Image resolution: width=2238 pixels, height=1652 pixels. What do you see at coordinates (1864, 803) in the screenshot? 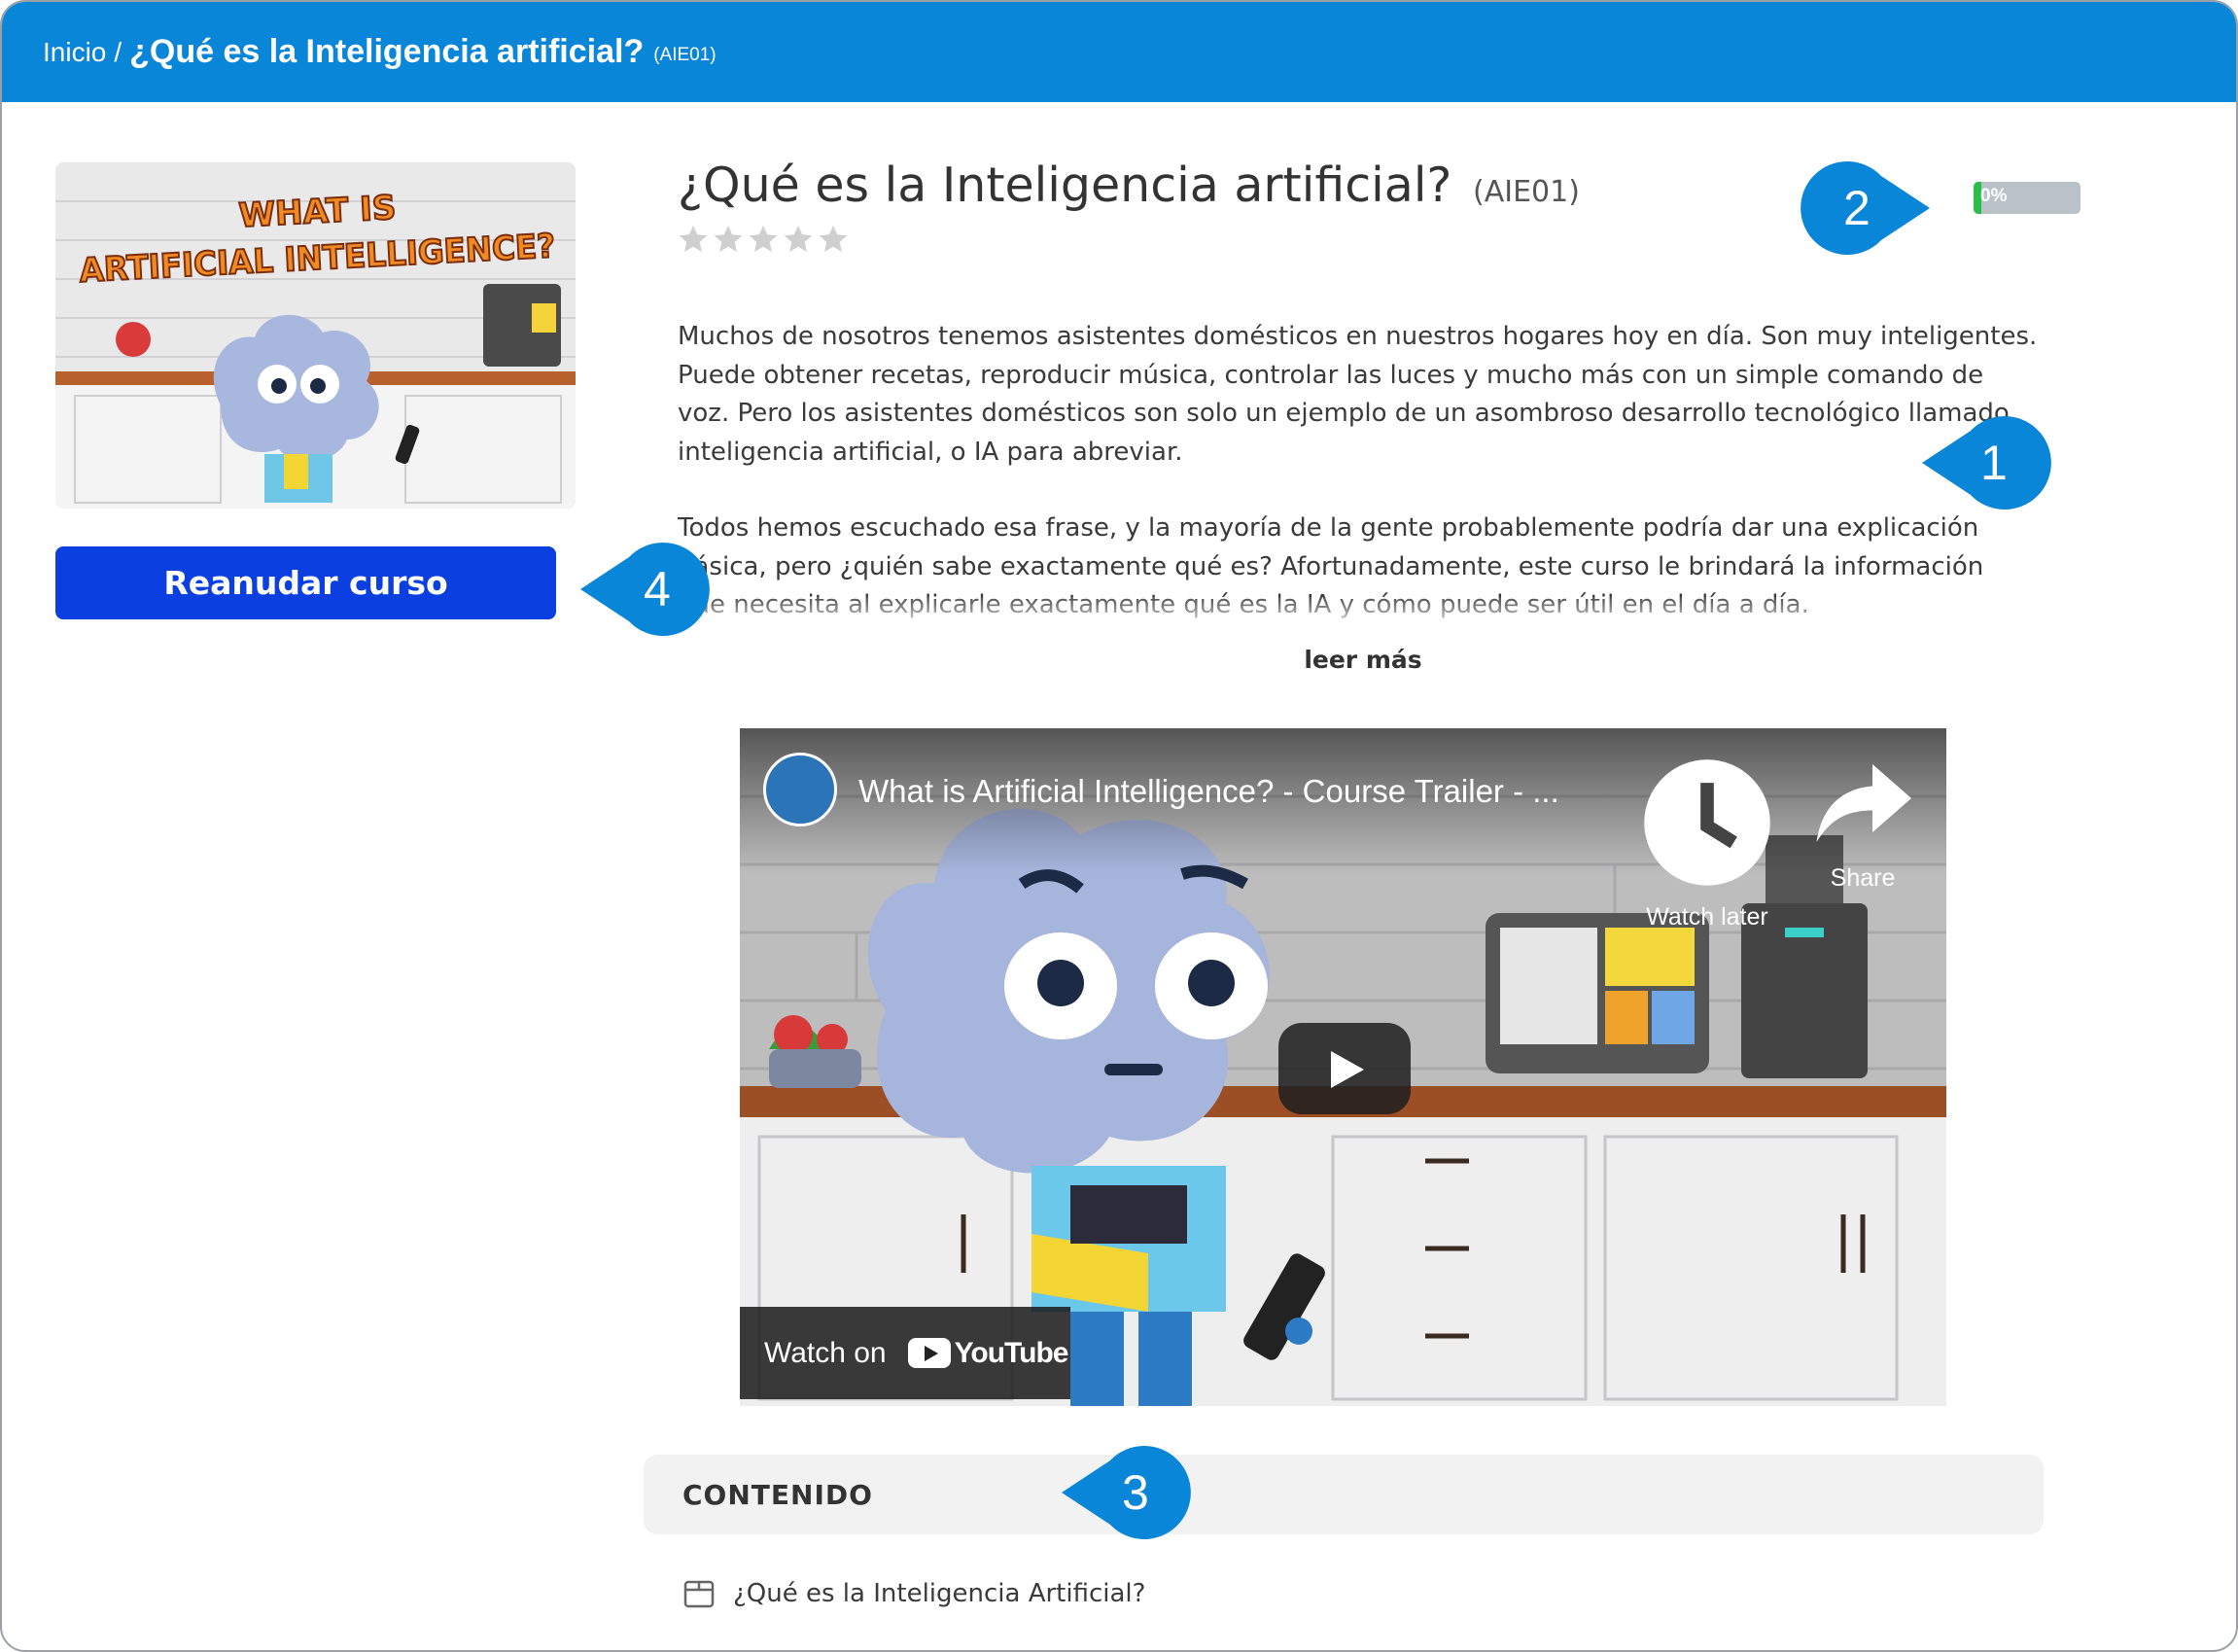
I see `share-arrow-icon` at bounding box center [1864, 803].